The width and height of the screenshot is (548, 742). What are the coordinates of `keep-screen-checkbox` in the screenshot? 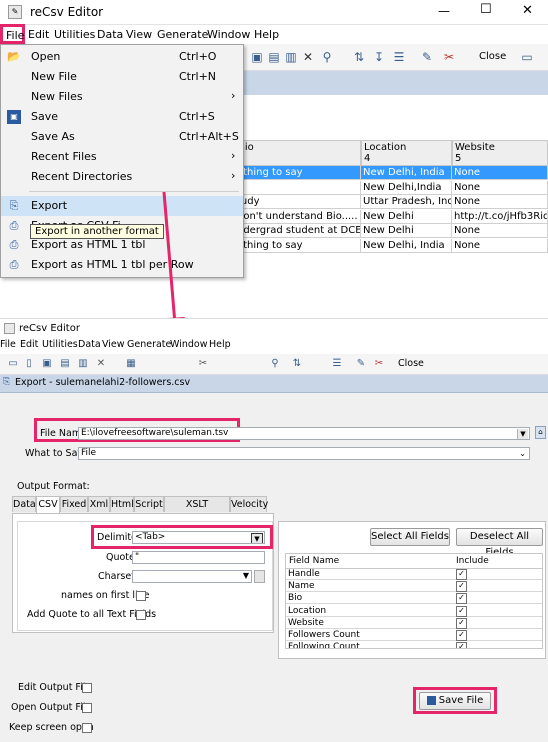 It's located at (87, 728).